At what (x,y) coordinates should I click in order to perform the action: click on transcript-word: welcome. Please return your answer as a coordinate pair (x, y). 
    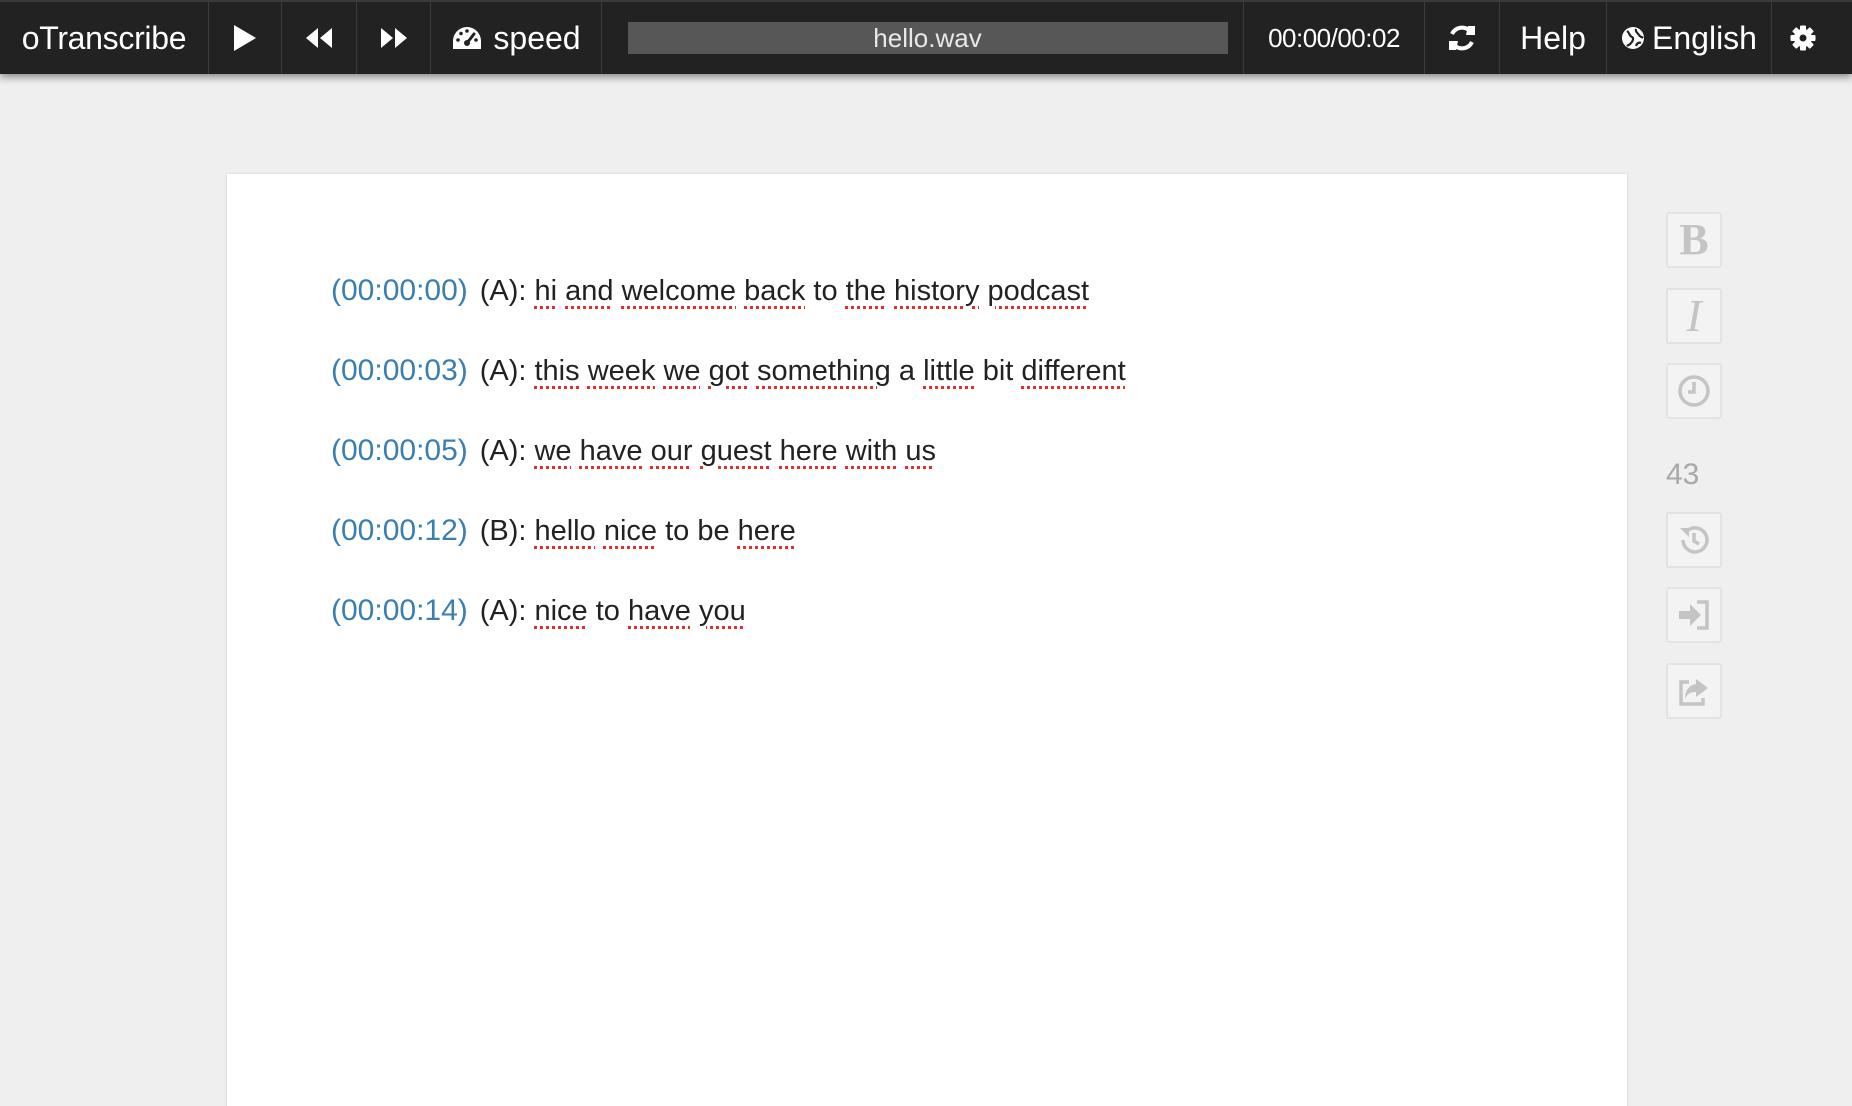
    Looking at the image, I should click on (679, 291).